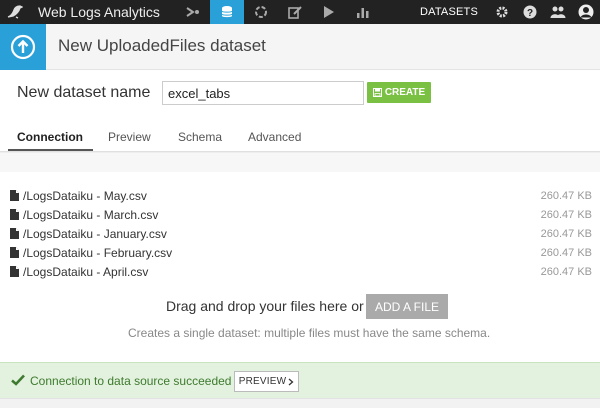 This screenshot has height=408, width=600. What do you see at coordinates (23, 47) in the screenshot?
I see `upload-icon` at bounding box center [23, 47].